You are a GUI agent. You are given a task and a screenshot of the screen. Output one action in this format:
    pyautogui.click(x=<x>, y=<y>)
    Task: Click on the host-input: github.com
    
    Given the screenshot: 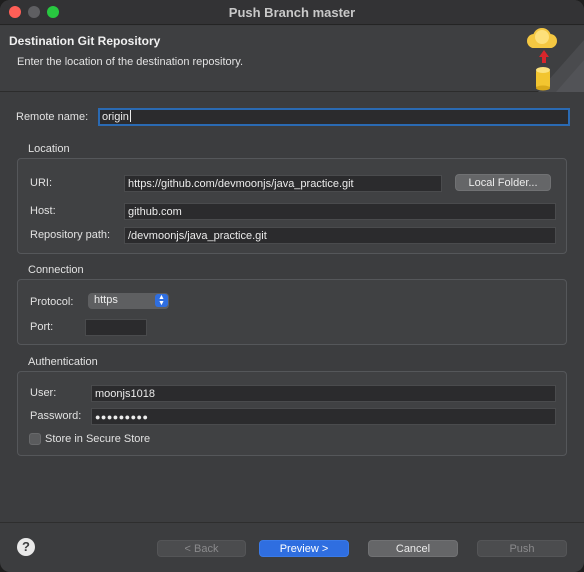 What is the action you would take?
    pyautogui.click(x=340, y=211)
    